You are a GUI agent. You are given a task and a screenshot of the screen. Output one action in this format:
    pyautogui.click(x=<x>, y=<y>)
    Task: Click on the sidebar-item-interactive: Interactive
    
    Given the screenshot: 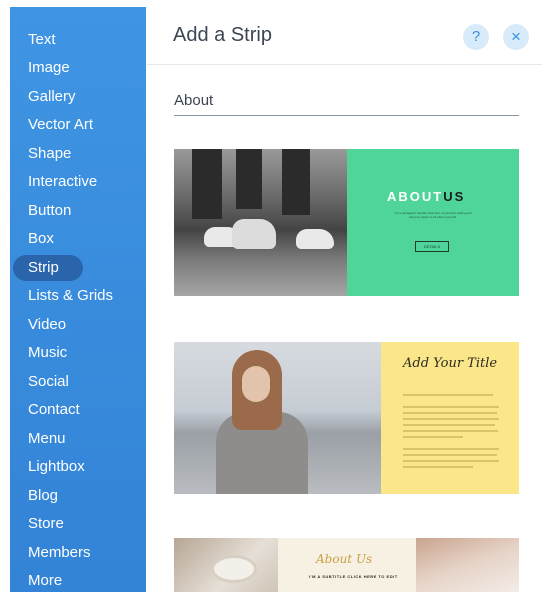 What is the action you would take?
    pyautogui.click(x=78, y=182)
    